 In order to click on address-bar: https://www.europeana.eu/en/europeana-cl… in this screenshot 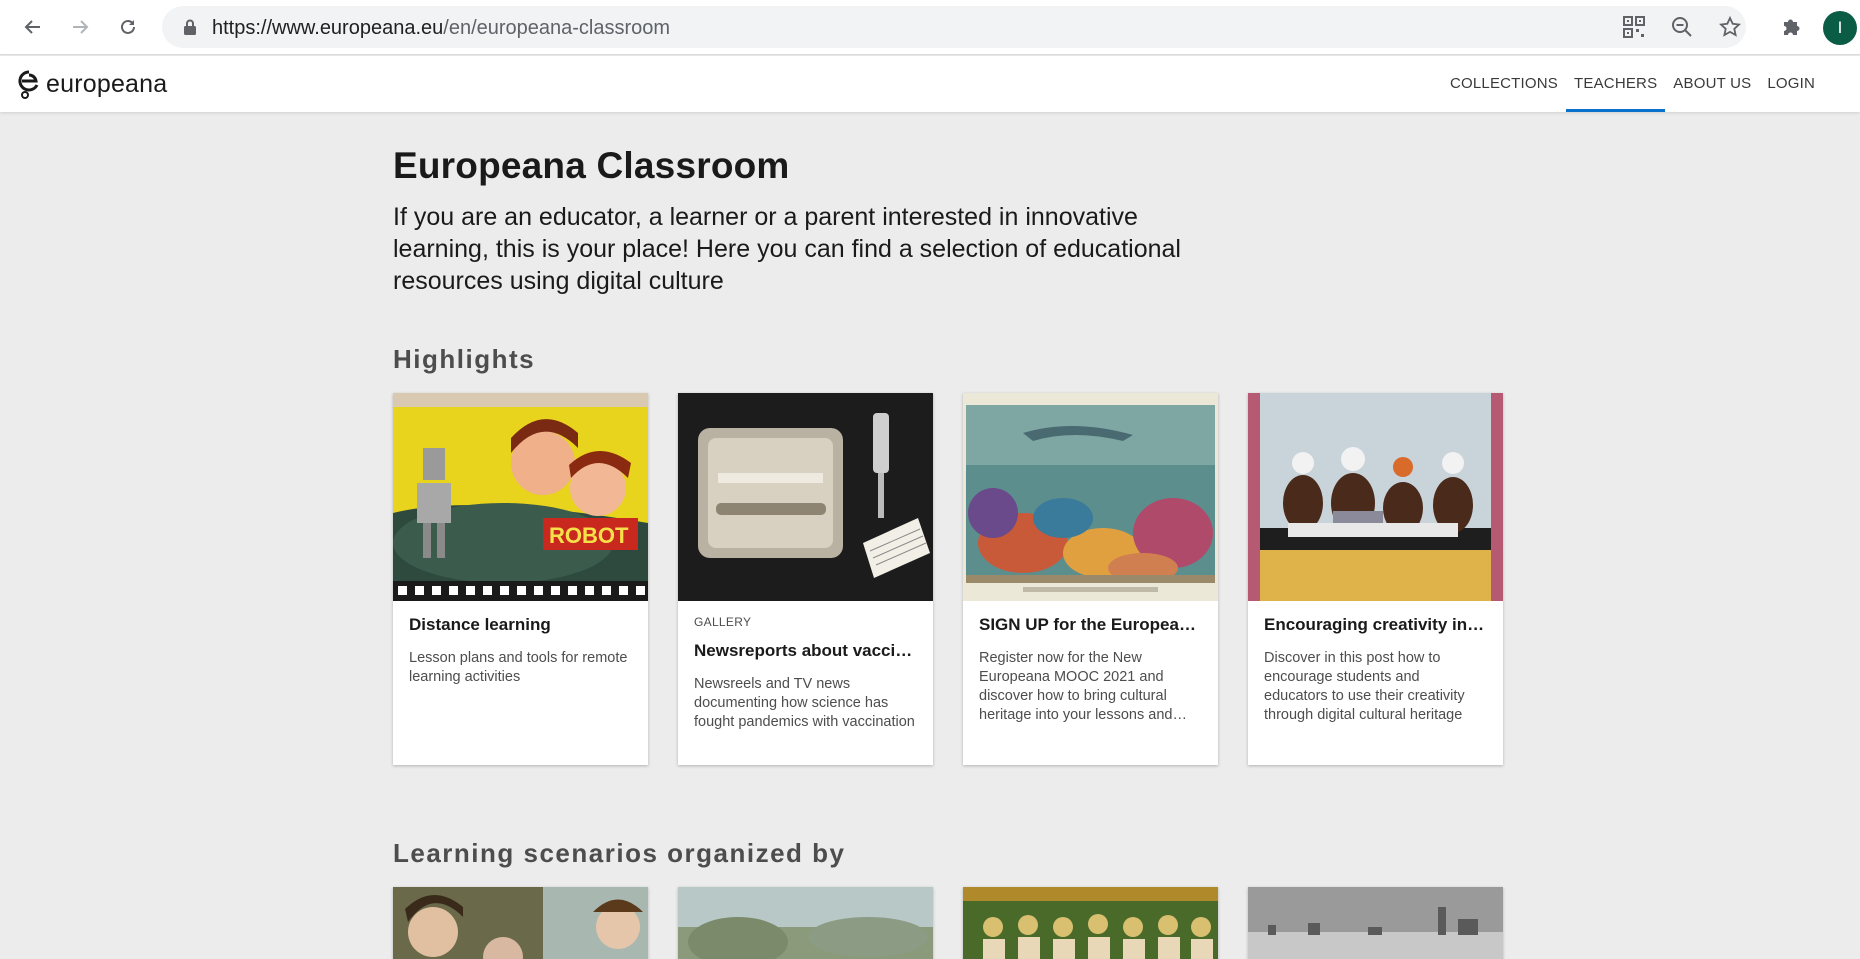, I will do `click(954, 27)`.